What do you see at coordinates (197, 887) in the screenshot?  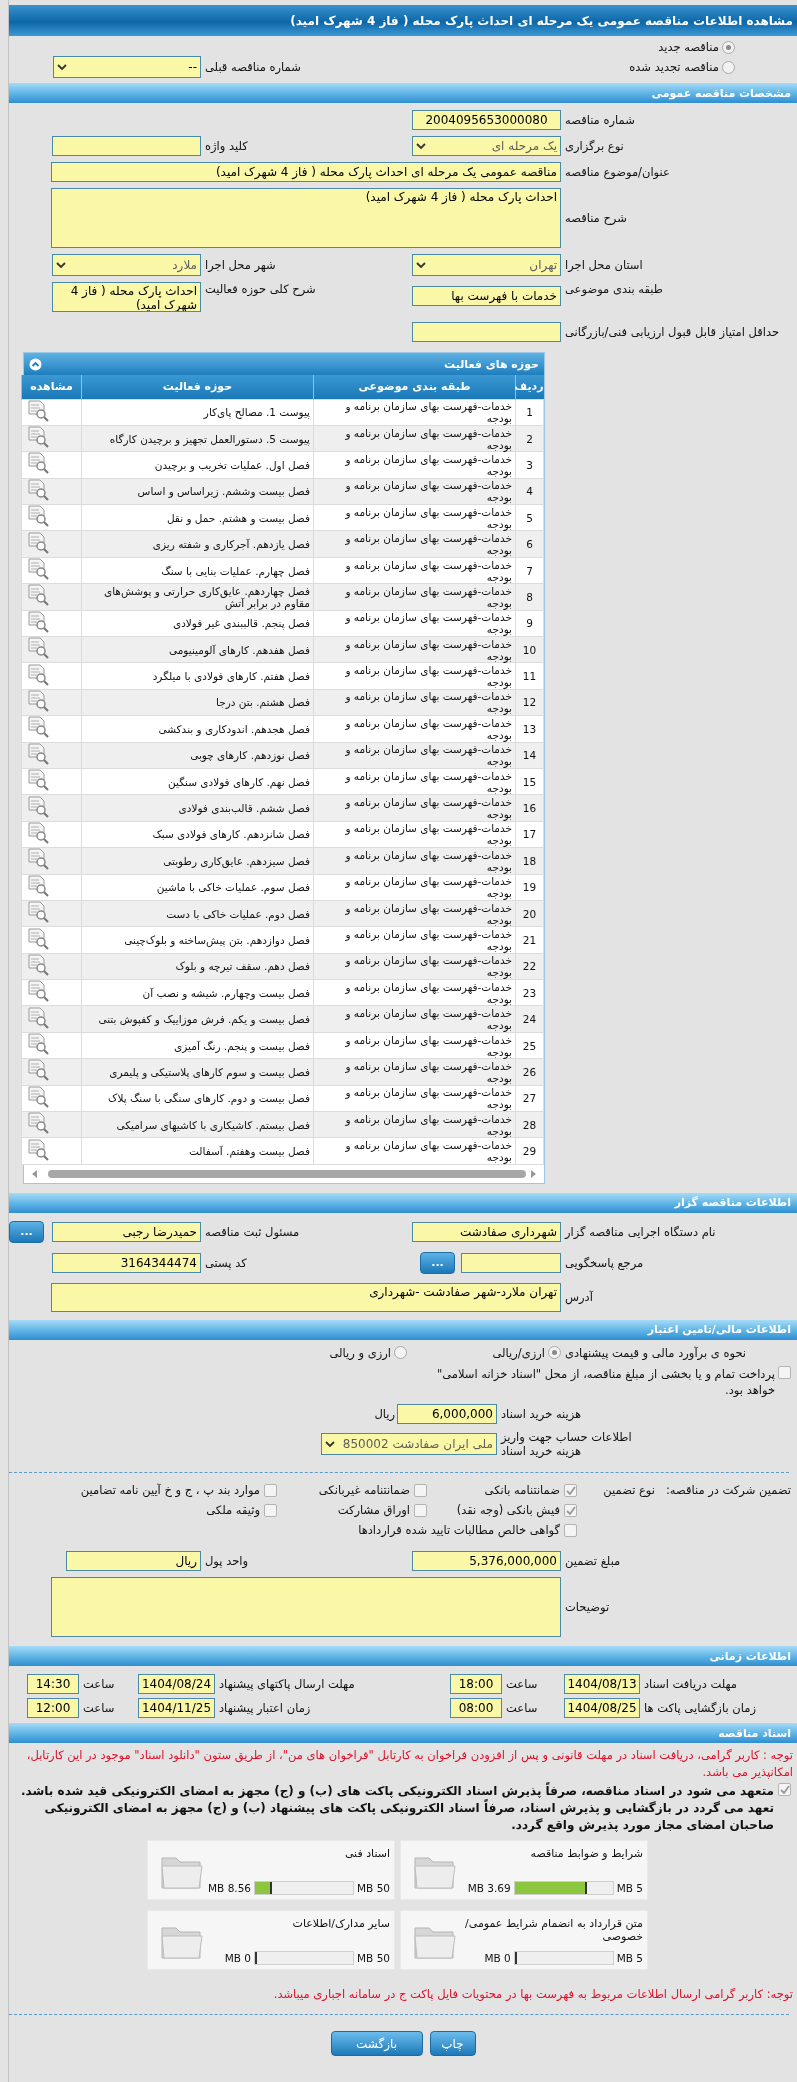 I see `table-cell: فصل سوم. عملیات خاکی با ماشین` at bounding box center [197, 887].